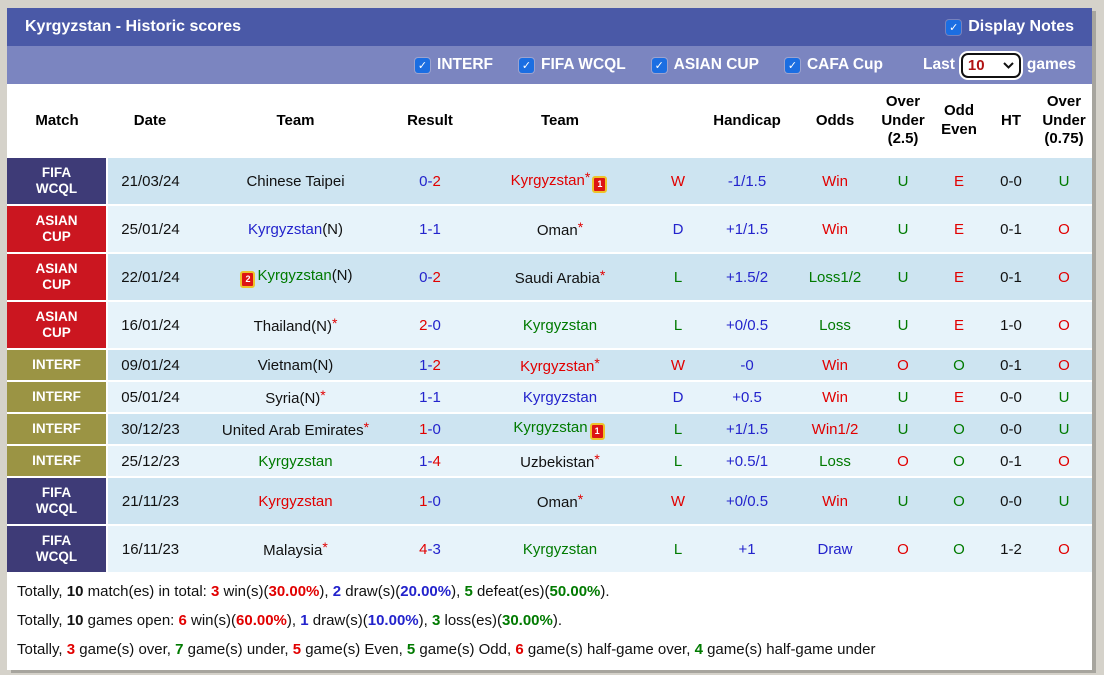 This screenshot has width=1104, height=675. I want to click on display-notes-checkbox-icon: ✓, so click(954, 27).